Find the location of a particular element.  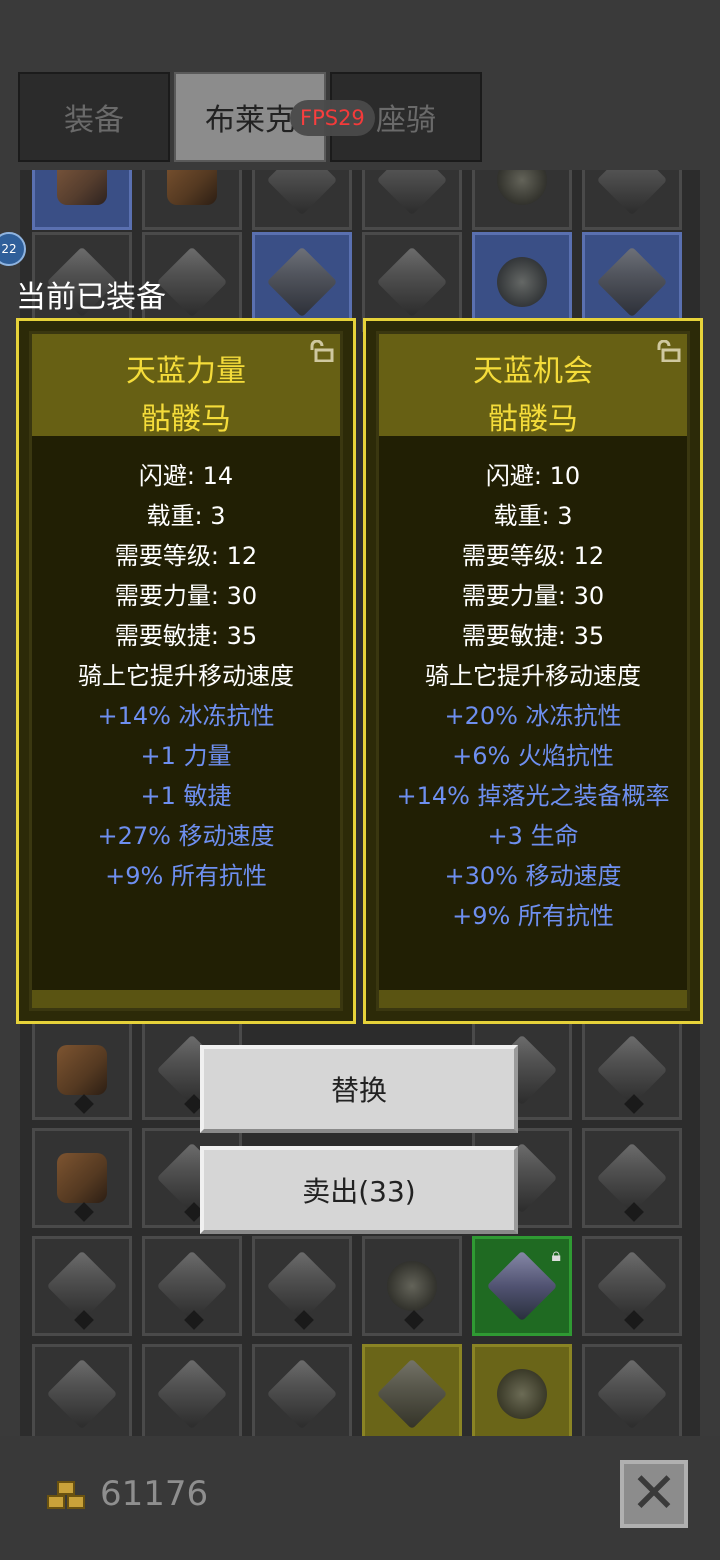

magic-affix: +14% 冰冻抗性 is located at coordinates (186, 716).